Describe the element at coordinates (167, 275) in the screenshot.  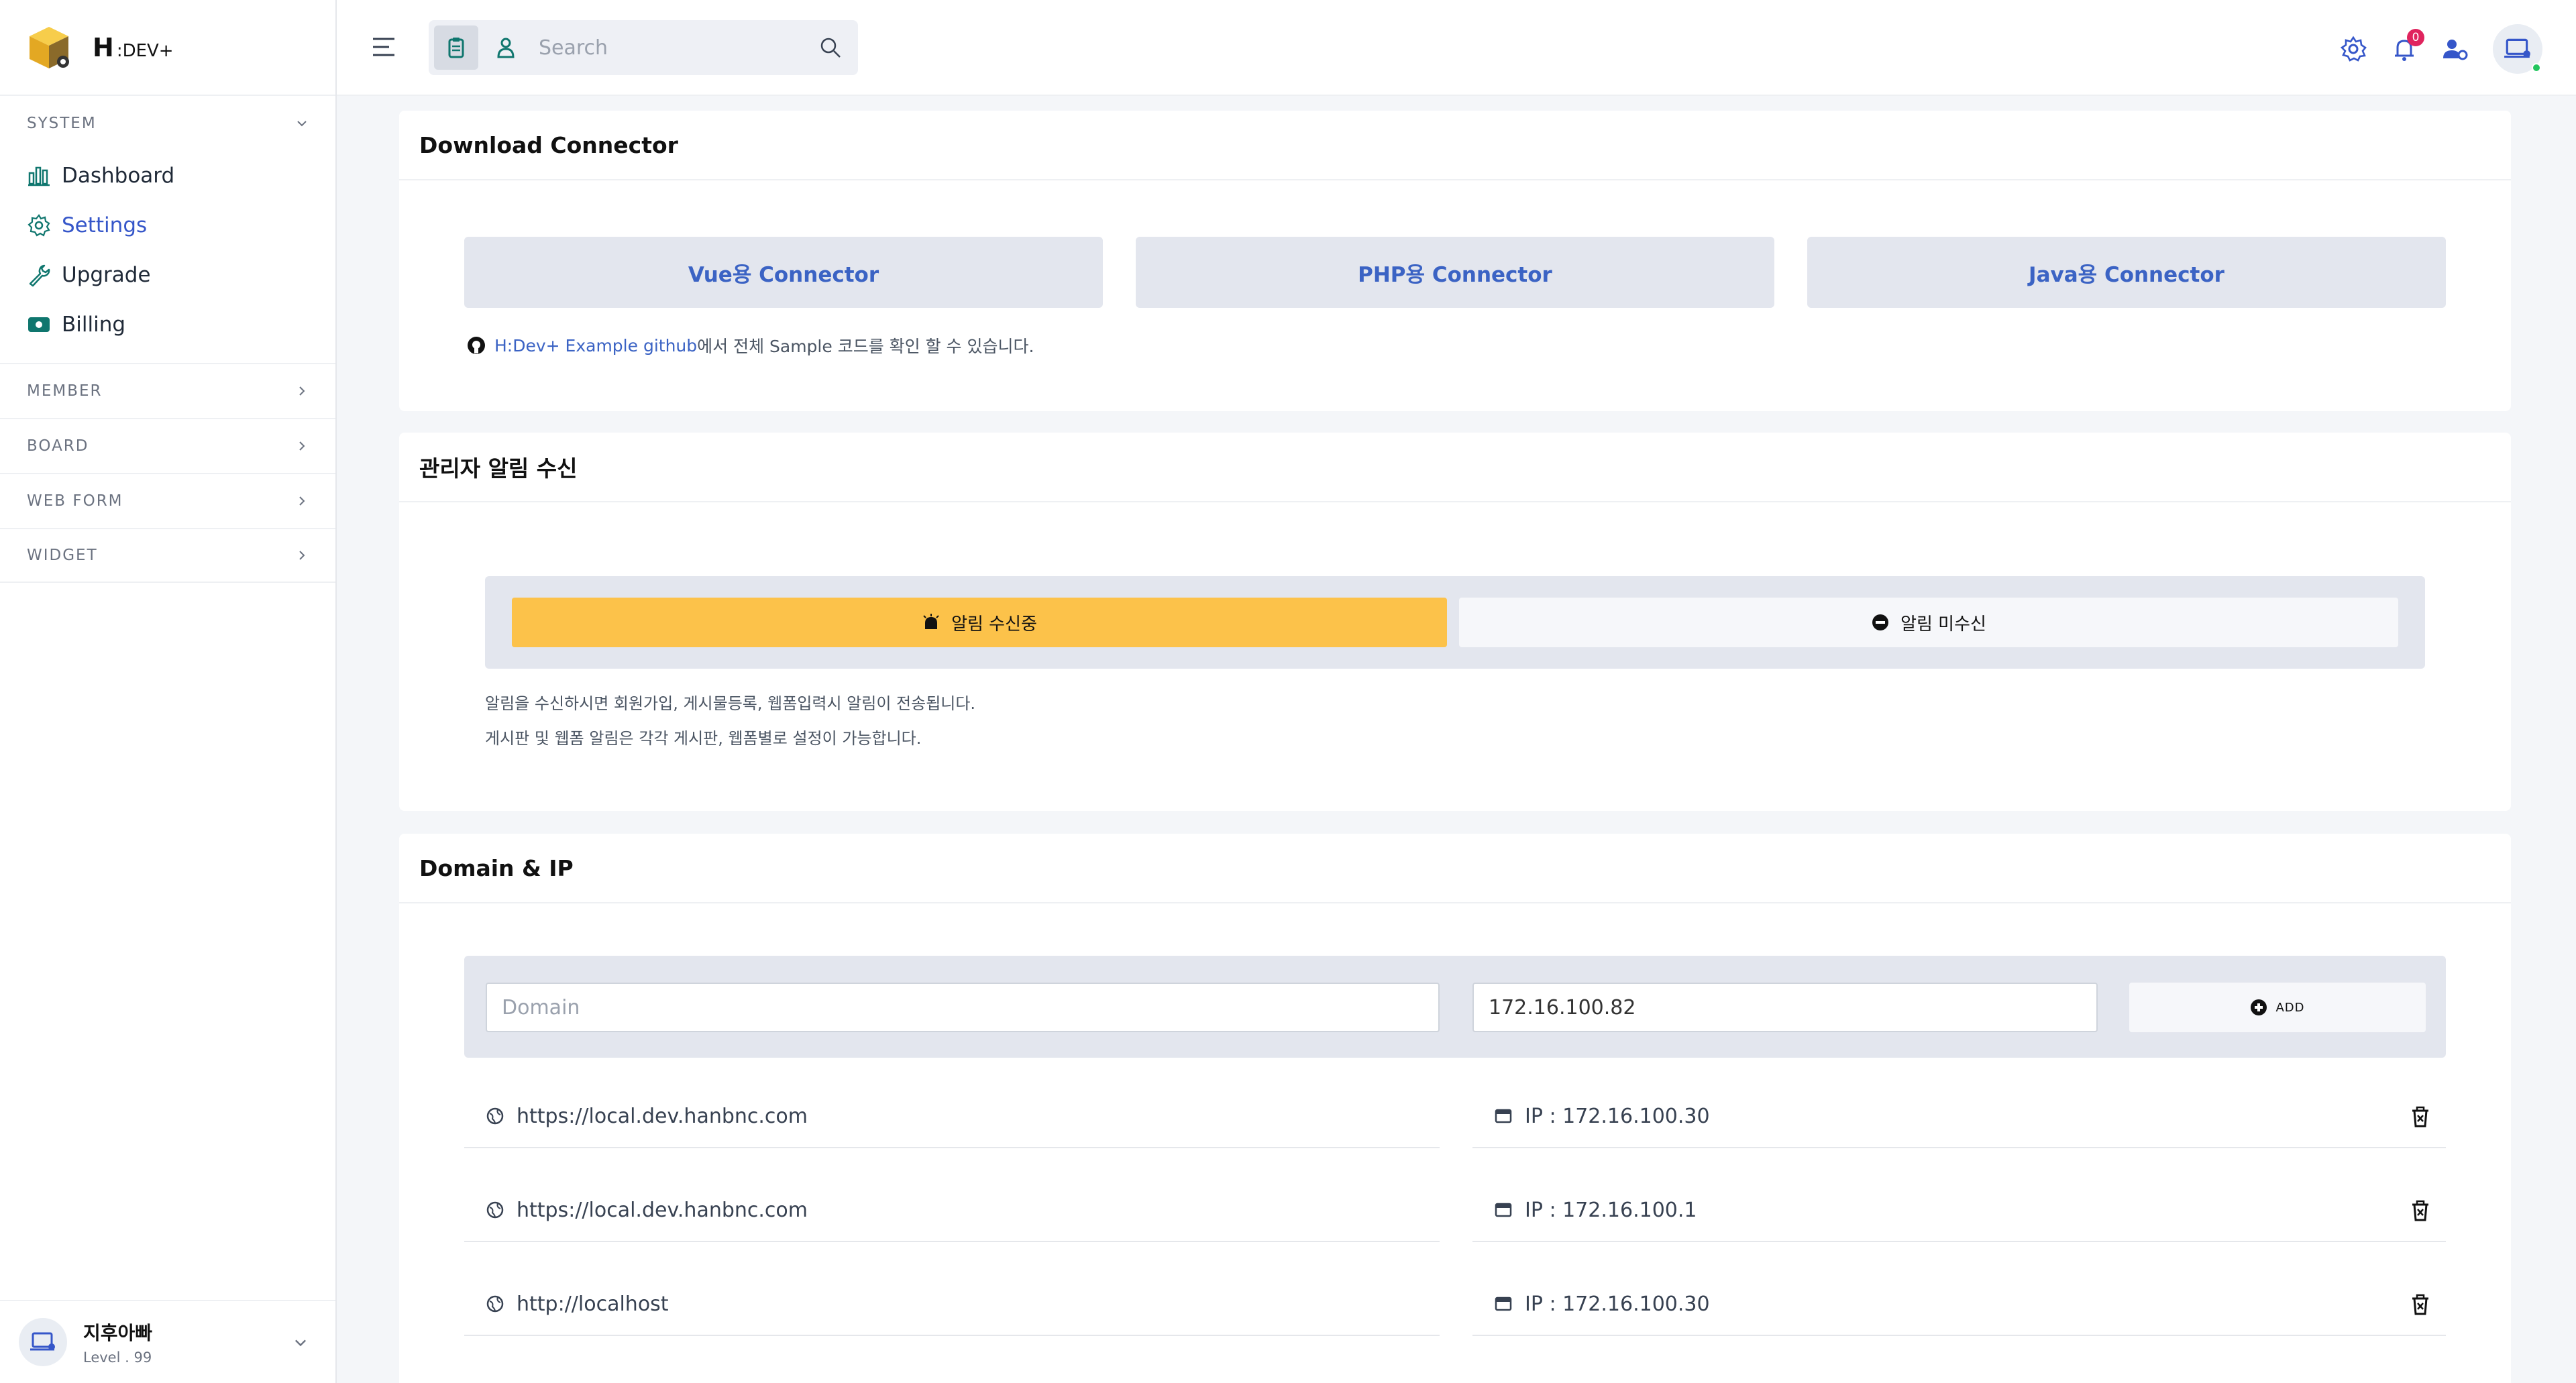
I see `sidebar-item-upgrade: Upgrade` at that location.